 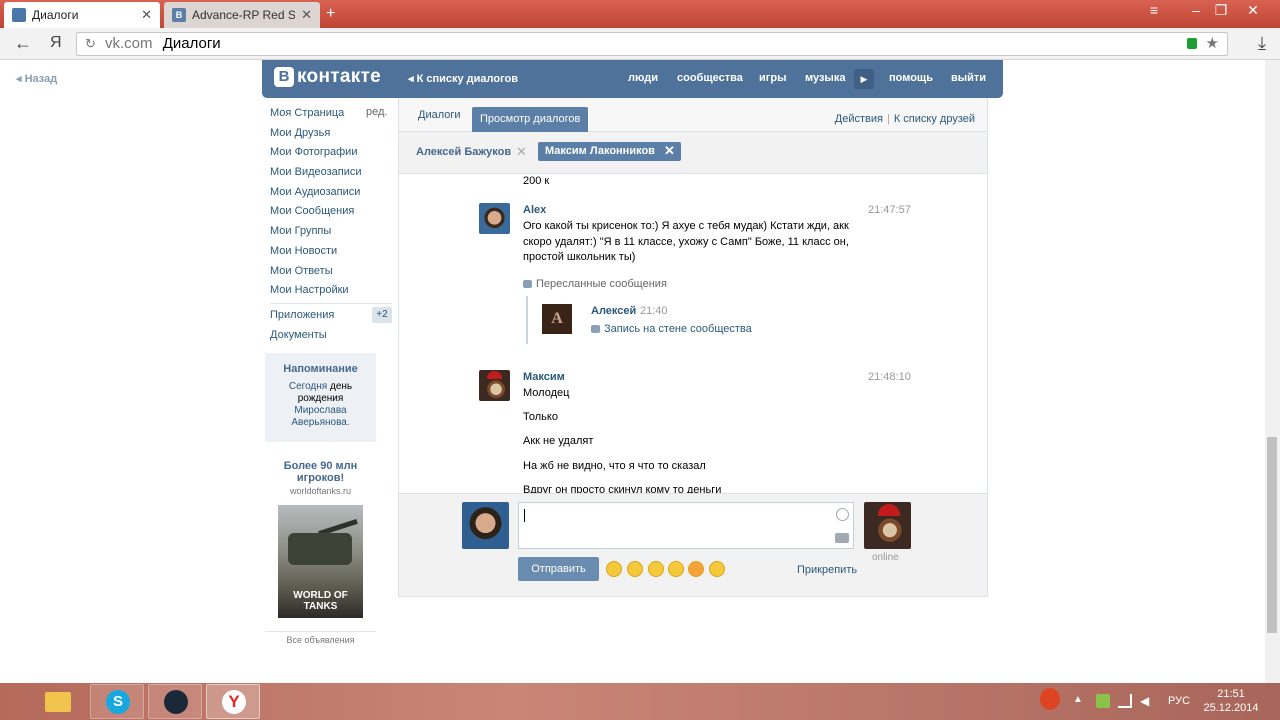 What do you see at coordinates (676, 569) in the screenshot?
I see `emoji-joy-icon` at bounding box center [676, 569].